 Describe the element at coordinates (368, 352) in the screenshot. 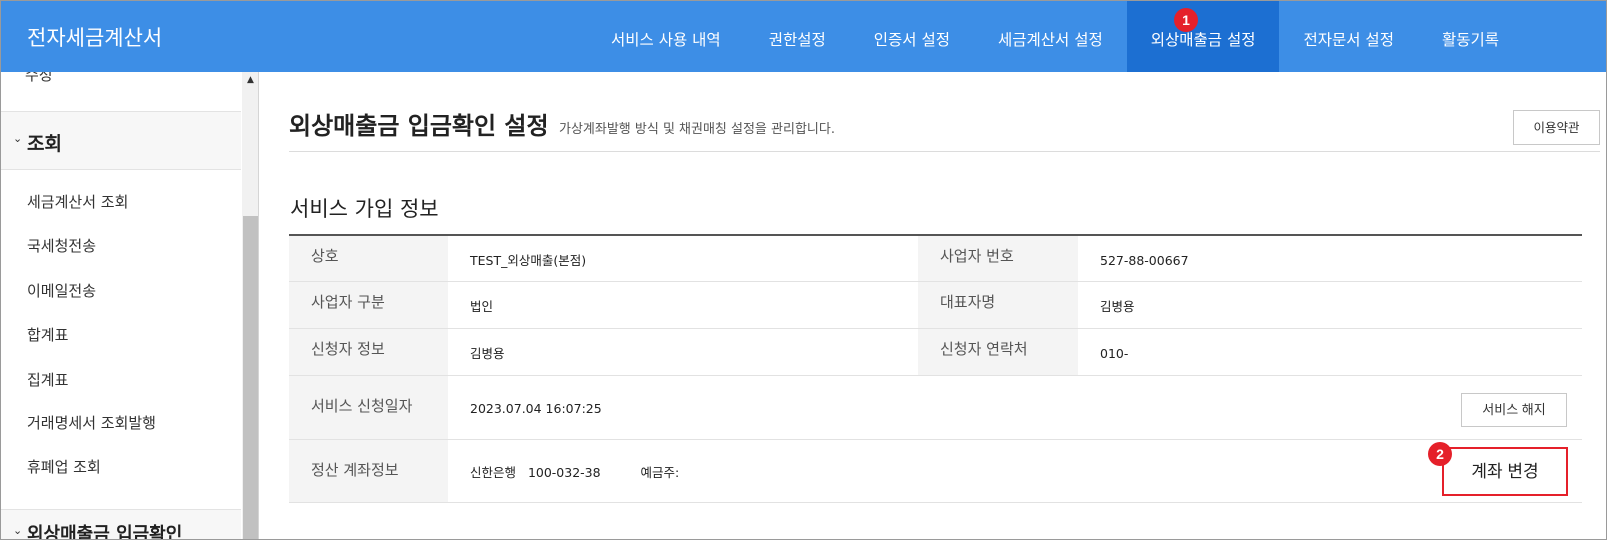

I see `applicant-label: 신청자 정보` at that location.